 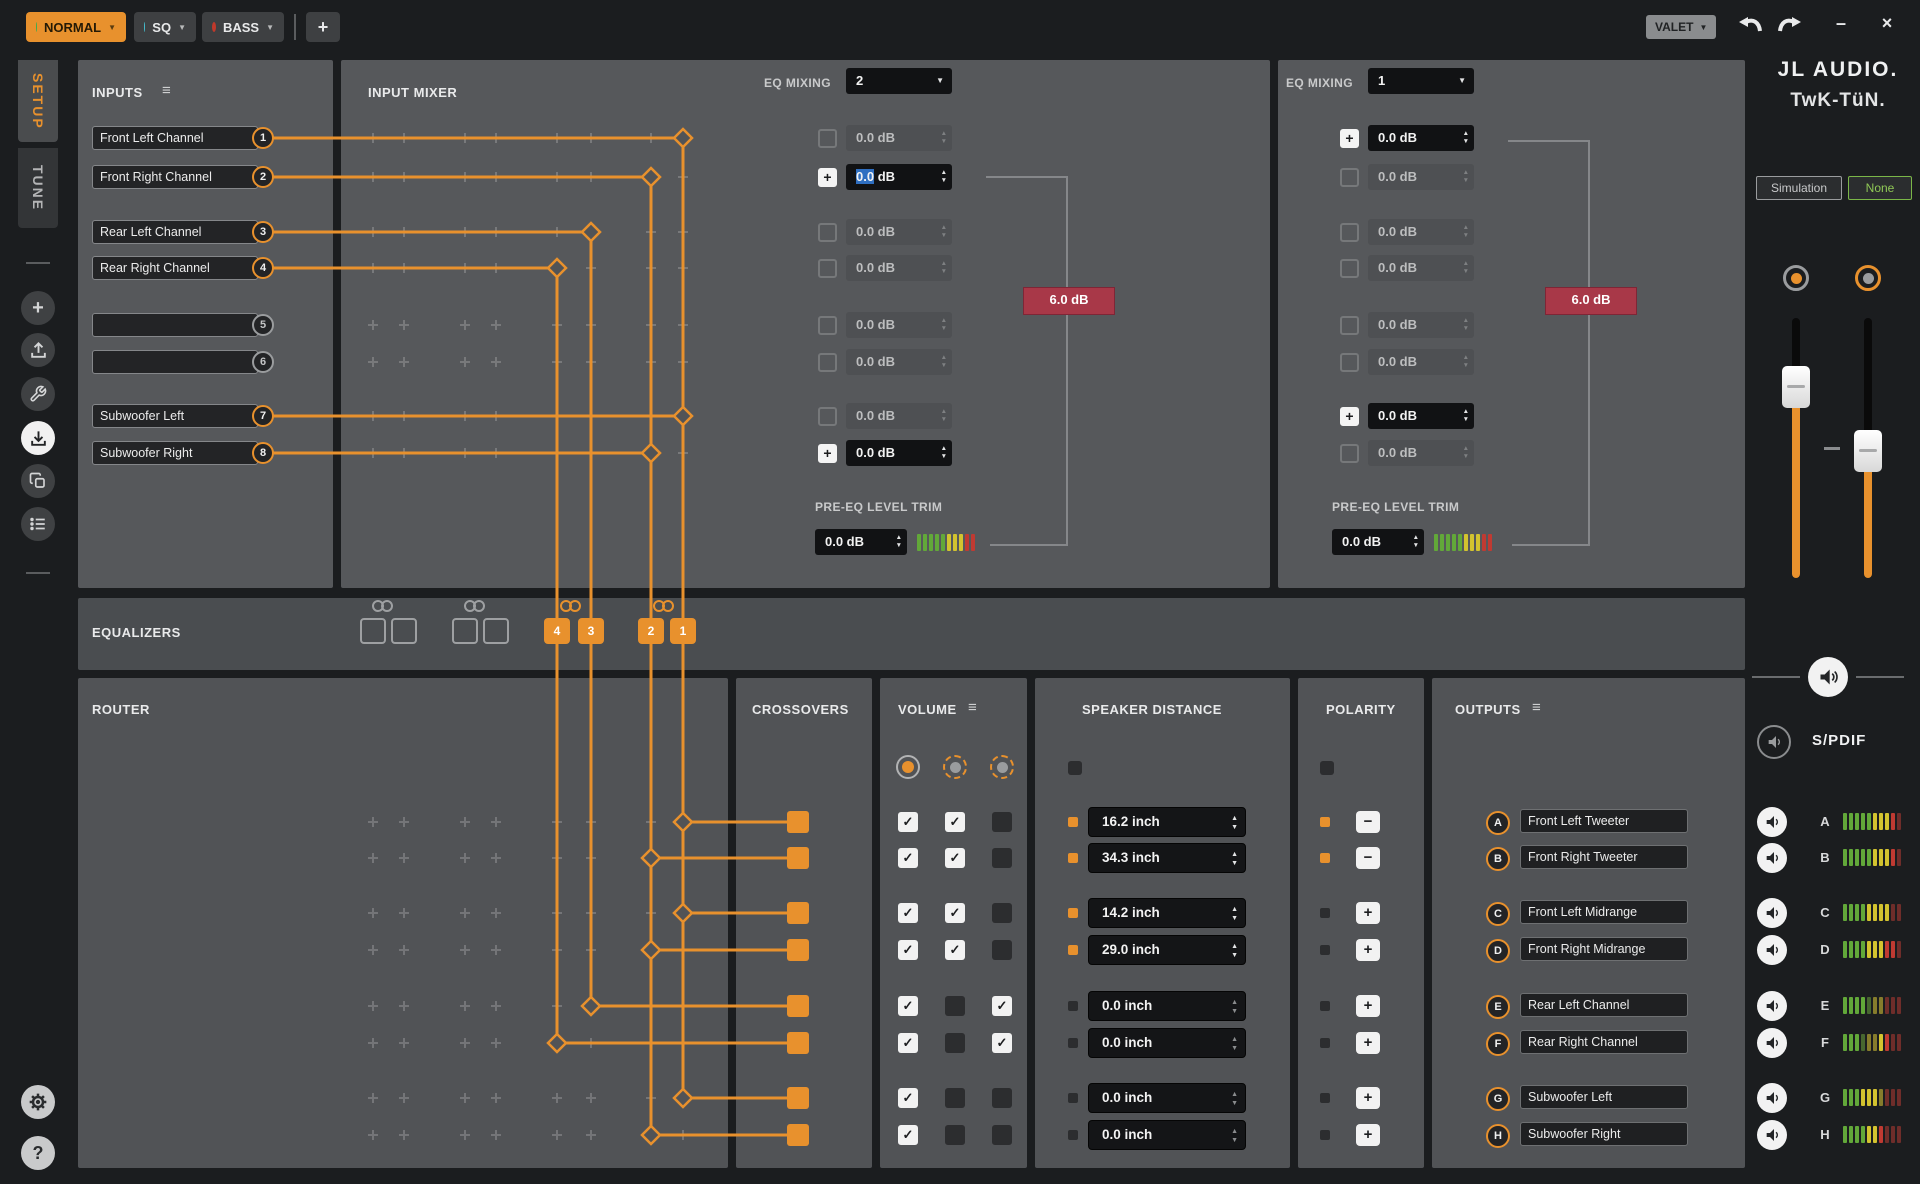 What do you see at coordinates (263, 453) in the screenshot?
I see `input-channel-number: 8` at bounding box center [263, 453].